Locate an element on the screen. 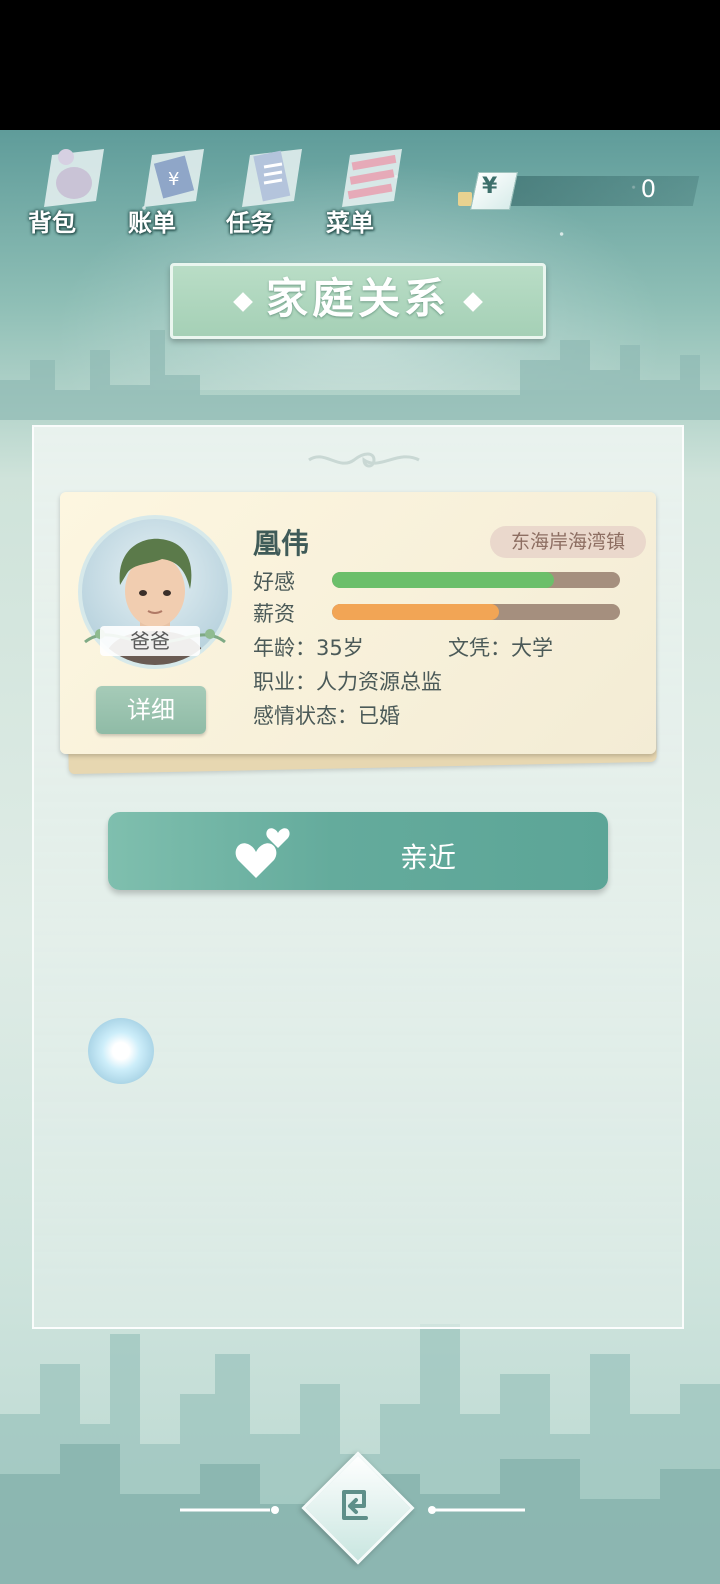 This screenshot has height=1584, width=720. diamond-left-icon is located at coordinates (243, 301).